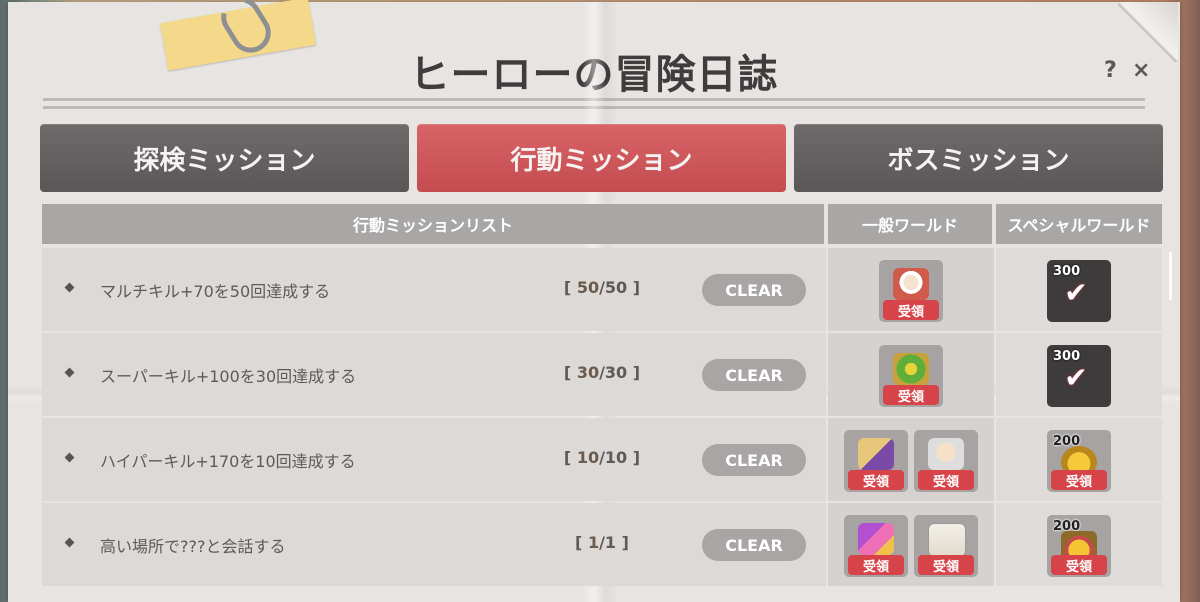 The width and height of the screenshot is (1200, 602). Describe the element at coordinates (228, 461) in the screenshot. I see `mission-text: ハイパーキル+170を10回達成する` at that location.